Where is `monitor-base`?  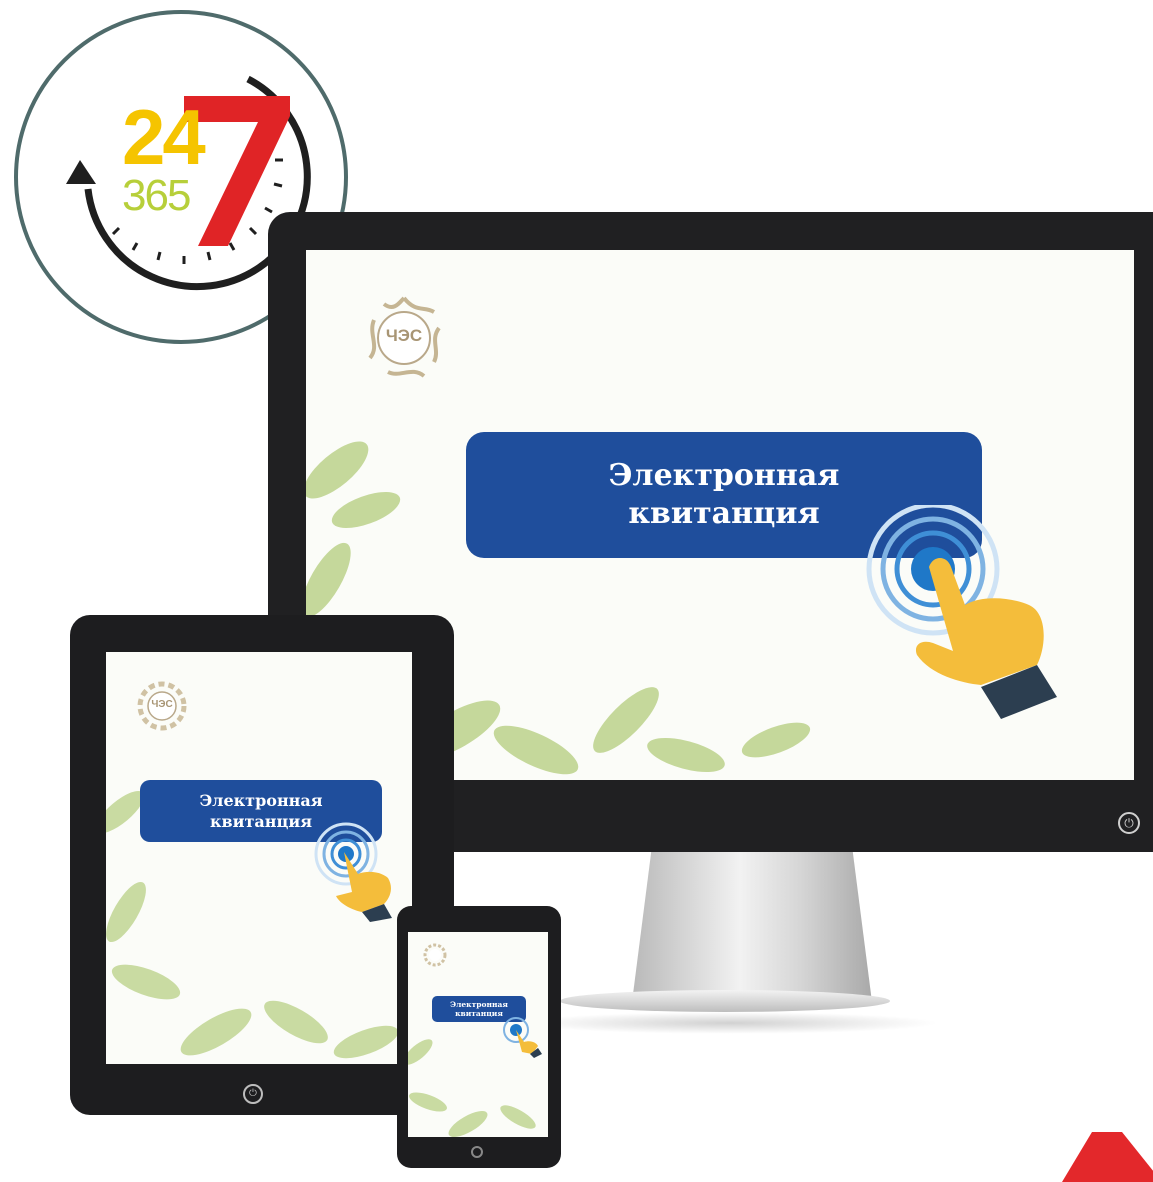
monitor-base is located at coordinates (725, 1001).